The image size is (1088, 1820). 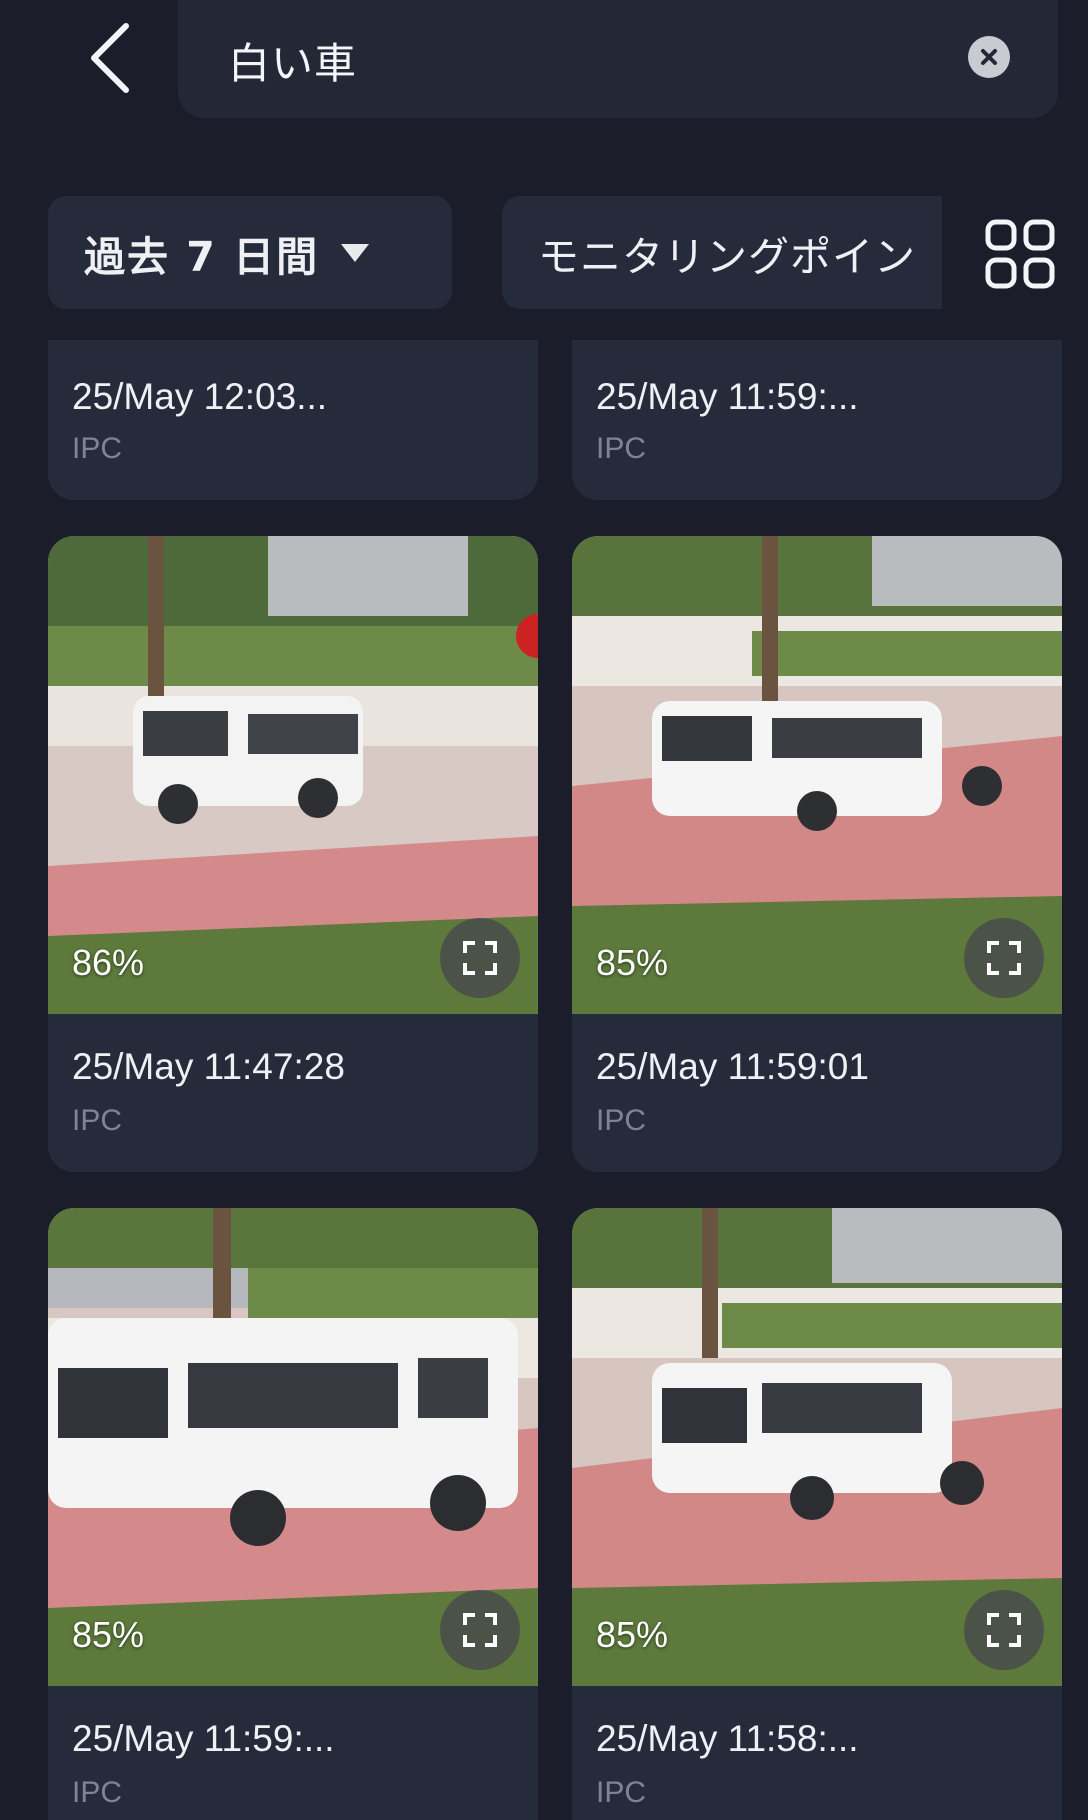 What do you see at coordinates (108, 962) in the screenshot?
I see `match-score: 86%` at bounding box center [108, 962].